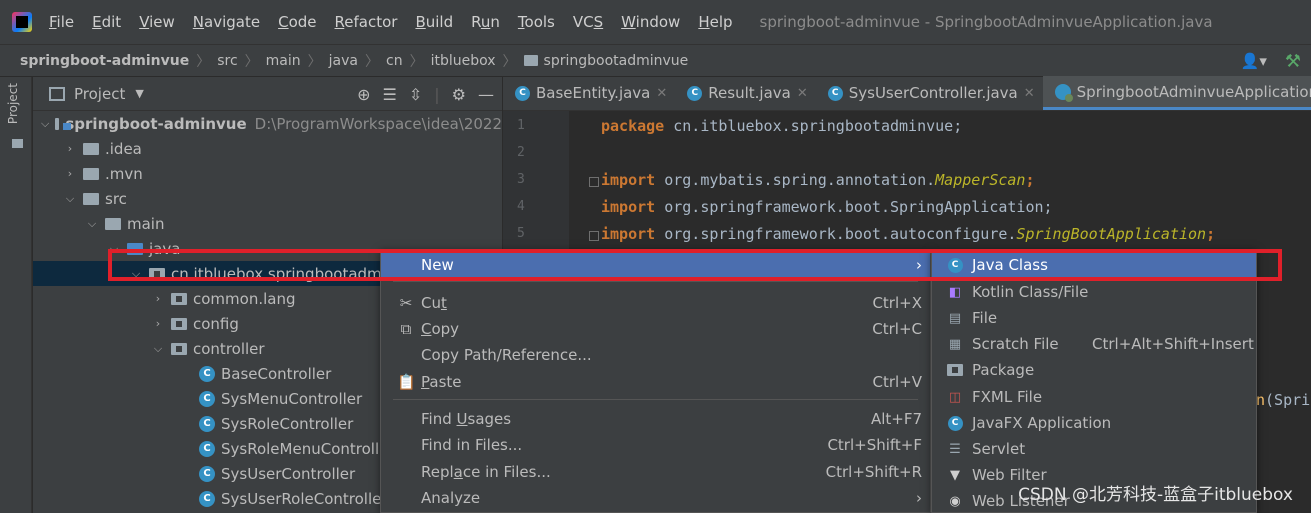 This screenshot has width=1311, height=513. Describe the element at coordinates (1094, 449) in the screenshot. I see `submenu-item-servlet: ☰ Servlet` at that location.